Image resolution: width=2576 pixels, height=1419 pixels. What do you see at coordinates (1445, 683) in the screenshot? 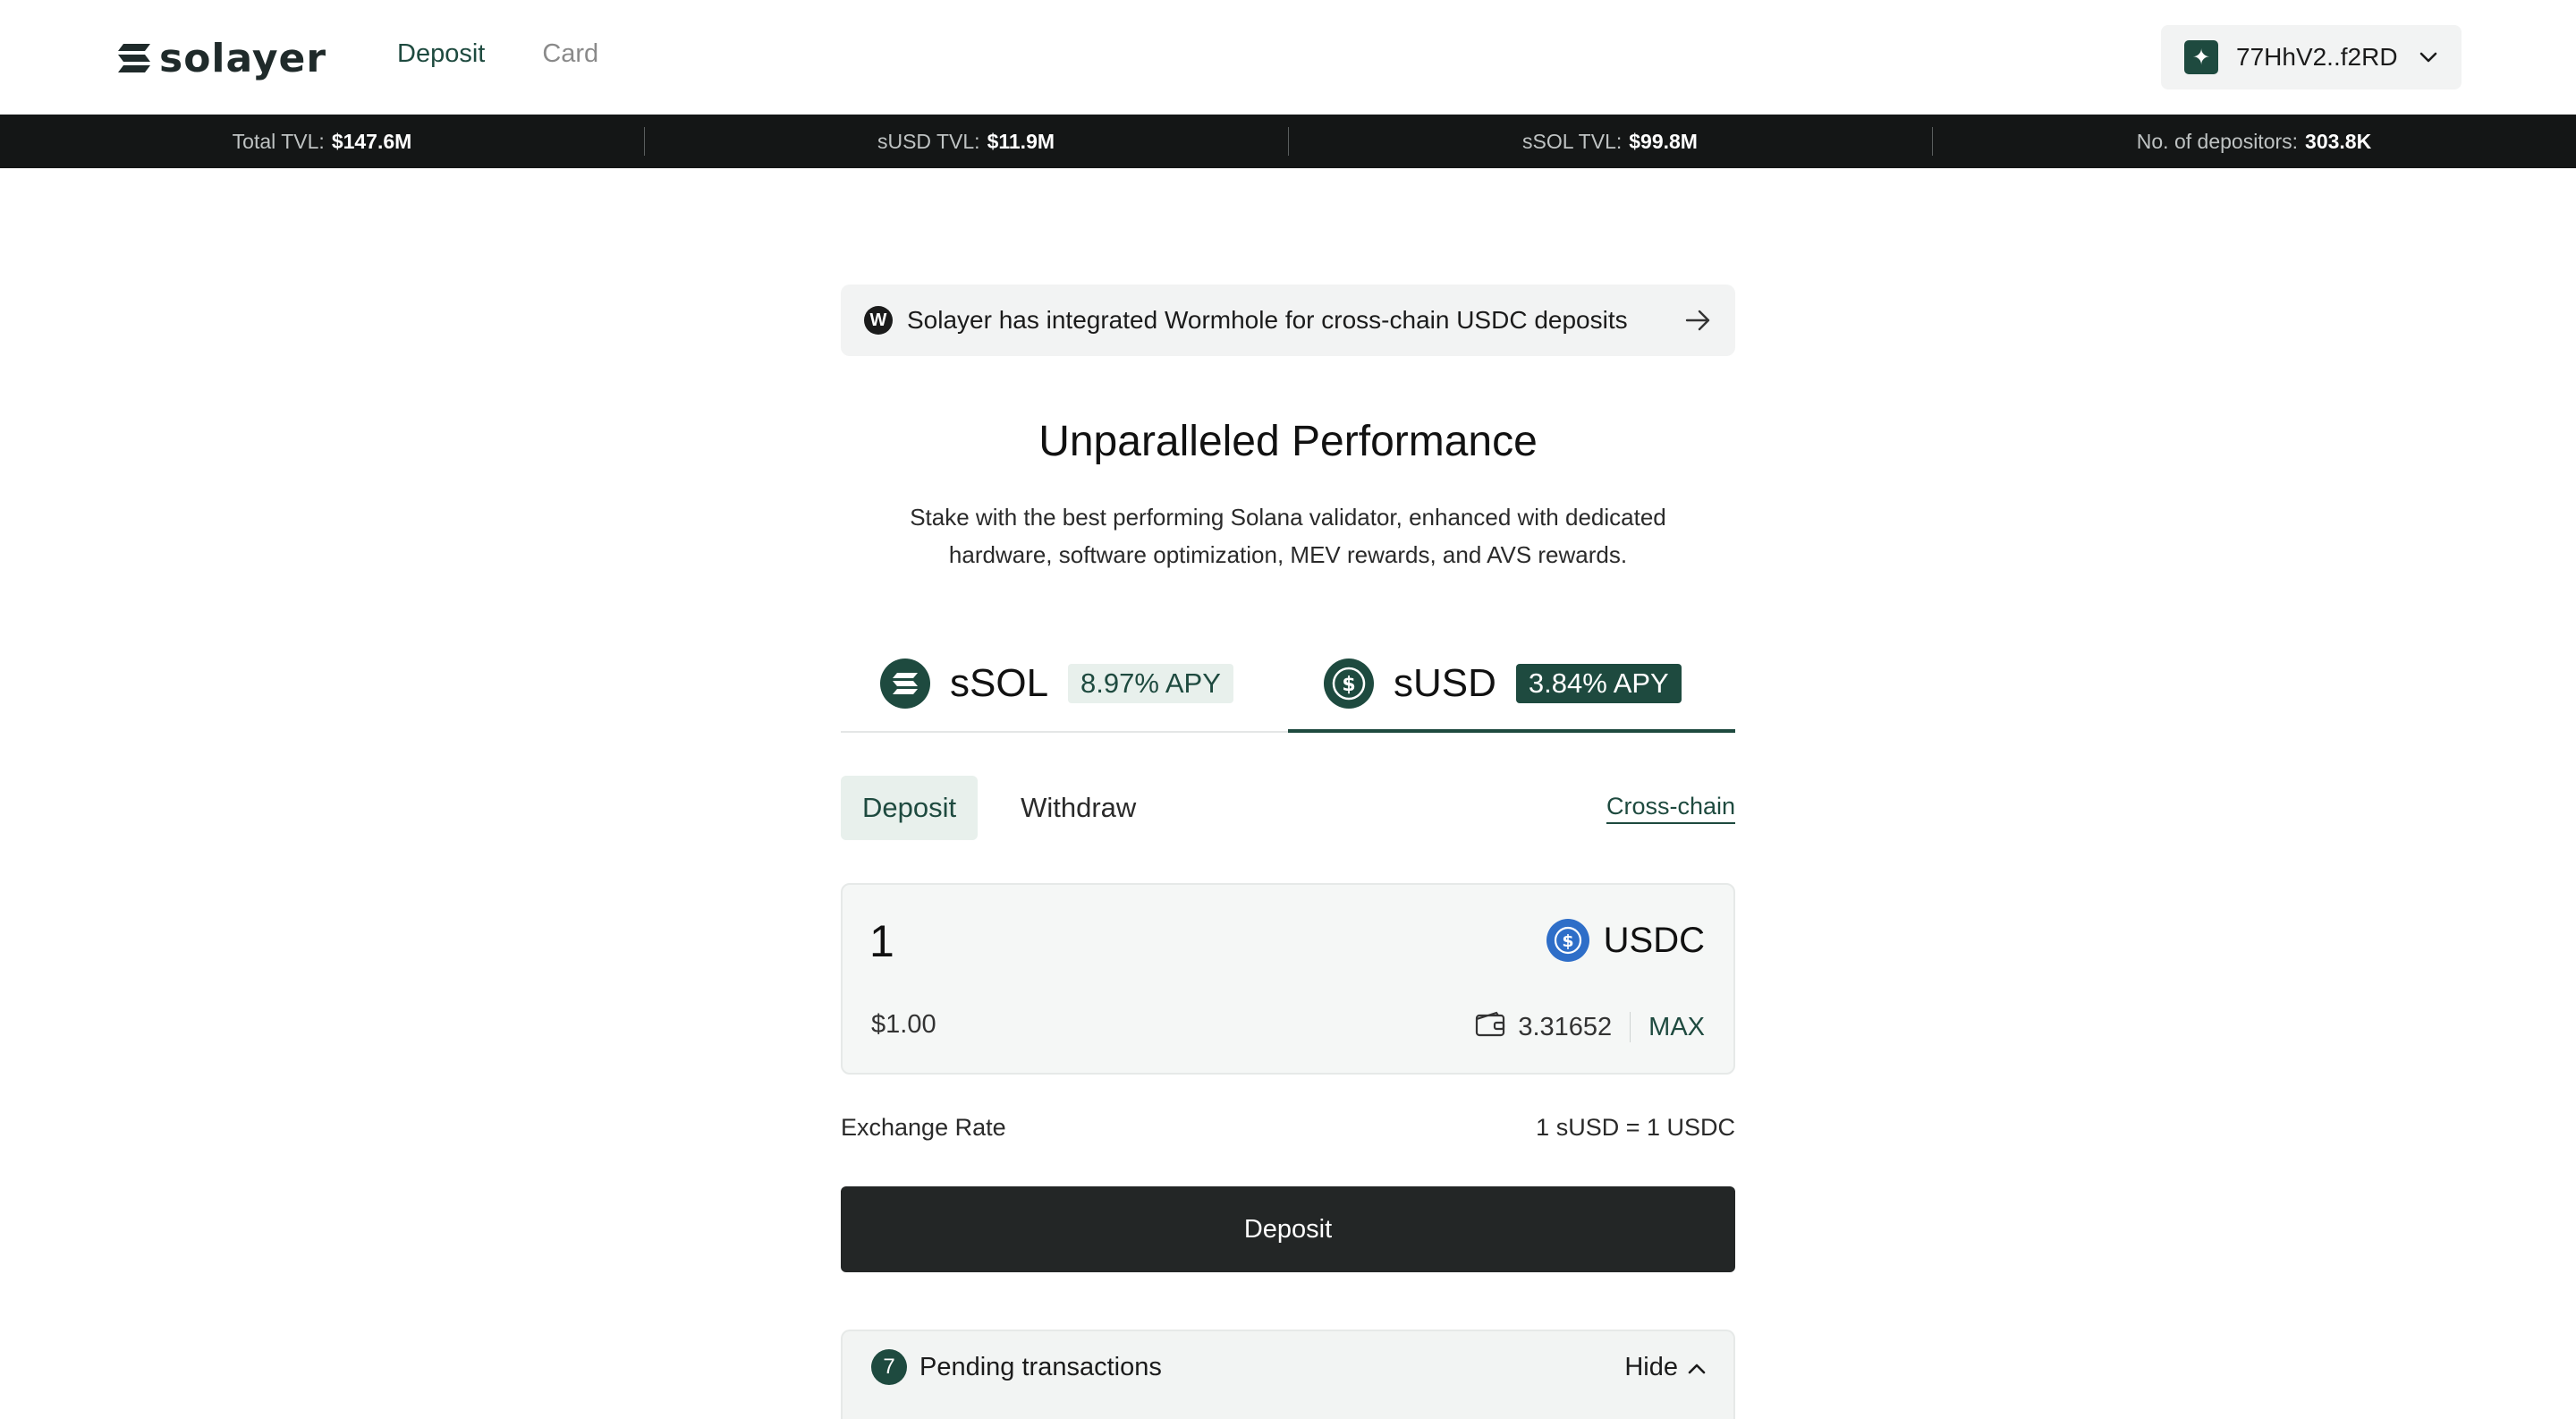
I see `asset-name: sUSD` at bounding box center [1445, 683].